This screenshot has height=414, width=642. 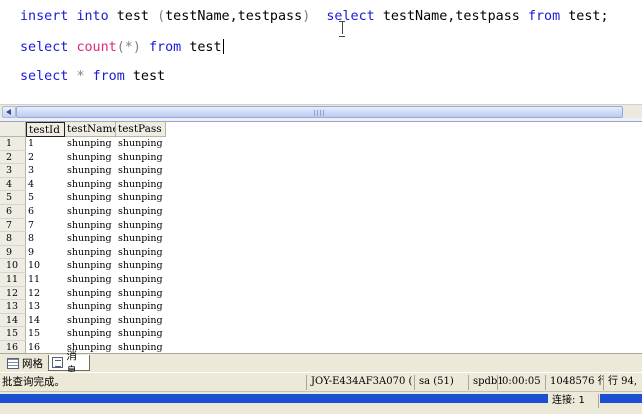 What do you see at coordinates (321, 402) in the screenshot?
I see `bottom-bar: 连接: 1` at bounding box center [321, 402].